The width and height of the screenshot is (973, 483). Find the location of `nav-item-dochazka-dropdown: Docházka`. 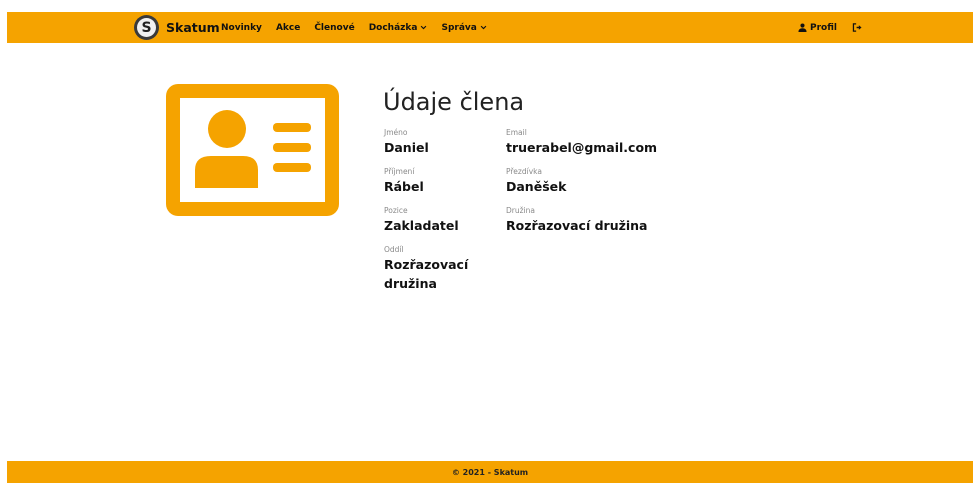

nav-item-dochazka-dropdown: Docházka is located at coordinates (398, 28).